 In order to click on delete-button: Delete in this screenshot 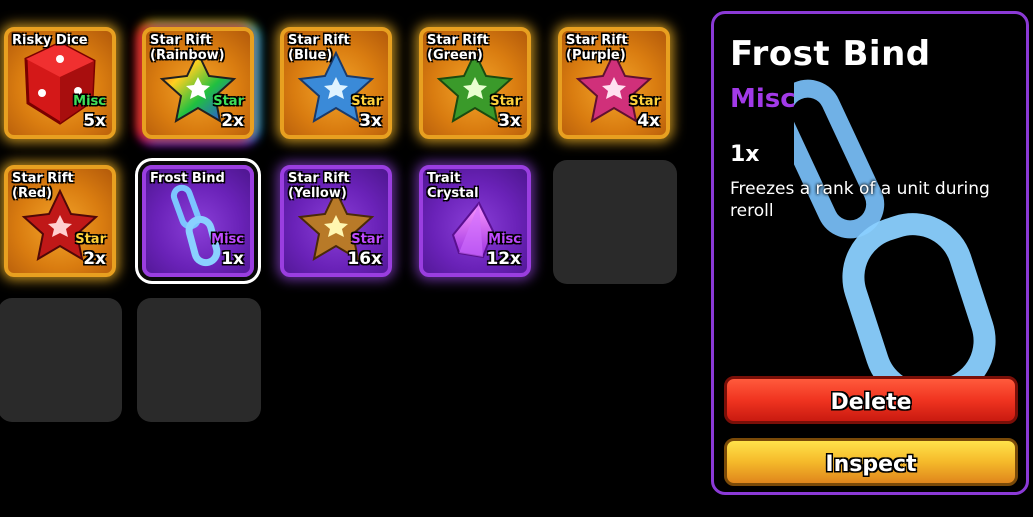, I will do `click(871, 400)`.